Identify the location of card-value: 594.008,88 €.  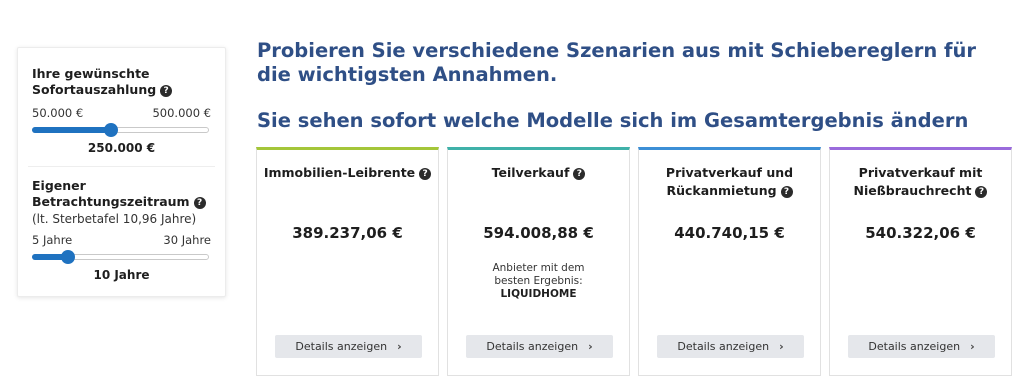
(538, 233).